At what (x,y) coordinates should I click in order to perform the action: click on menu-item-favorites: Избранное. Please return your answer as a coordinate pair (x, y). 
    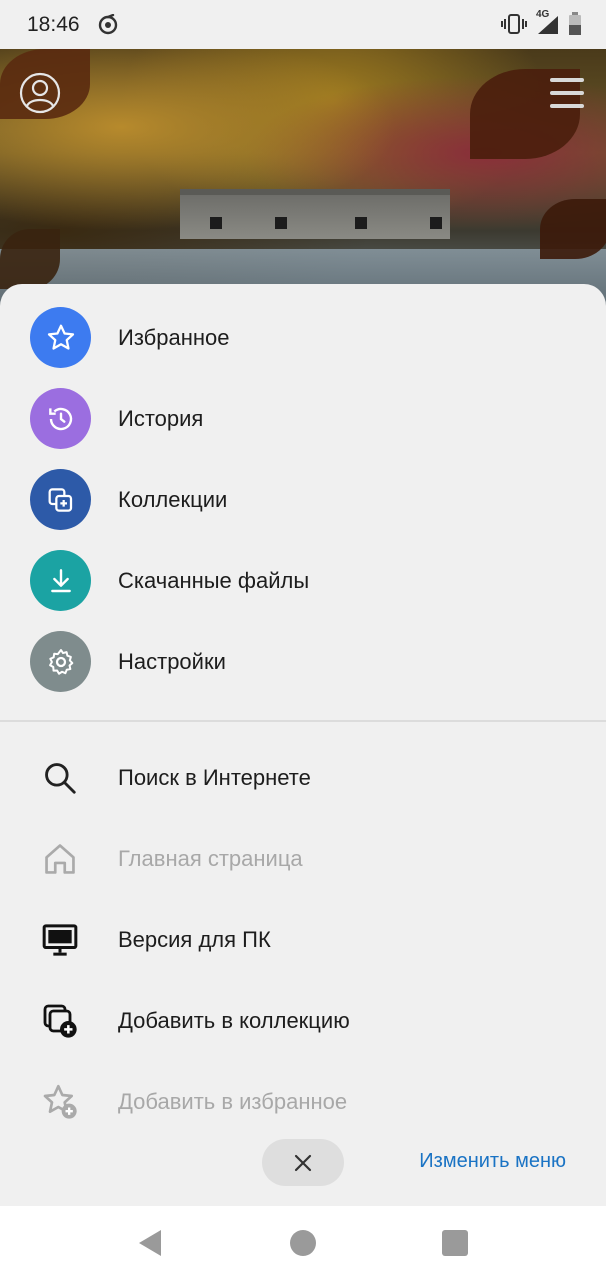
    Looking at the image, I should click on (303, 337).